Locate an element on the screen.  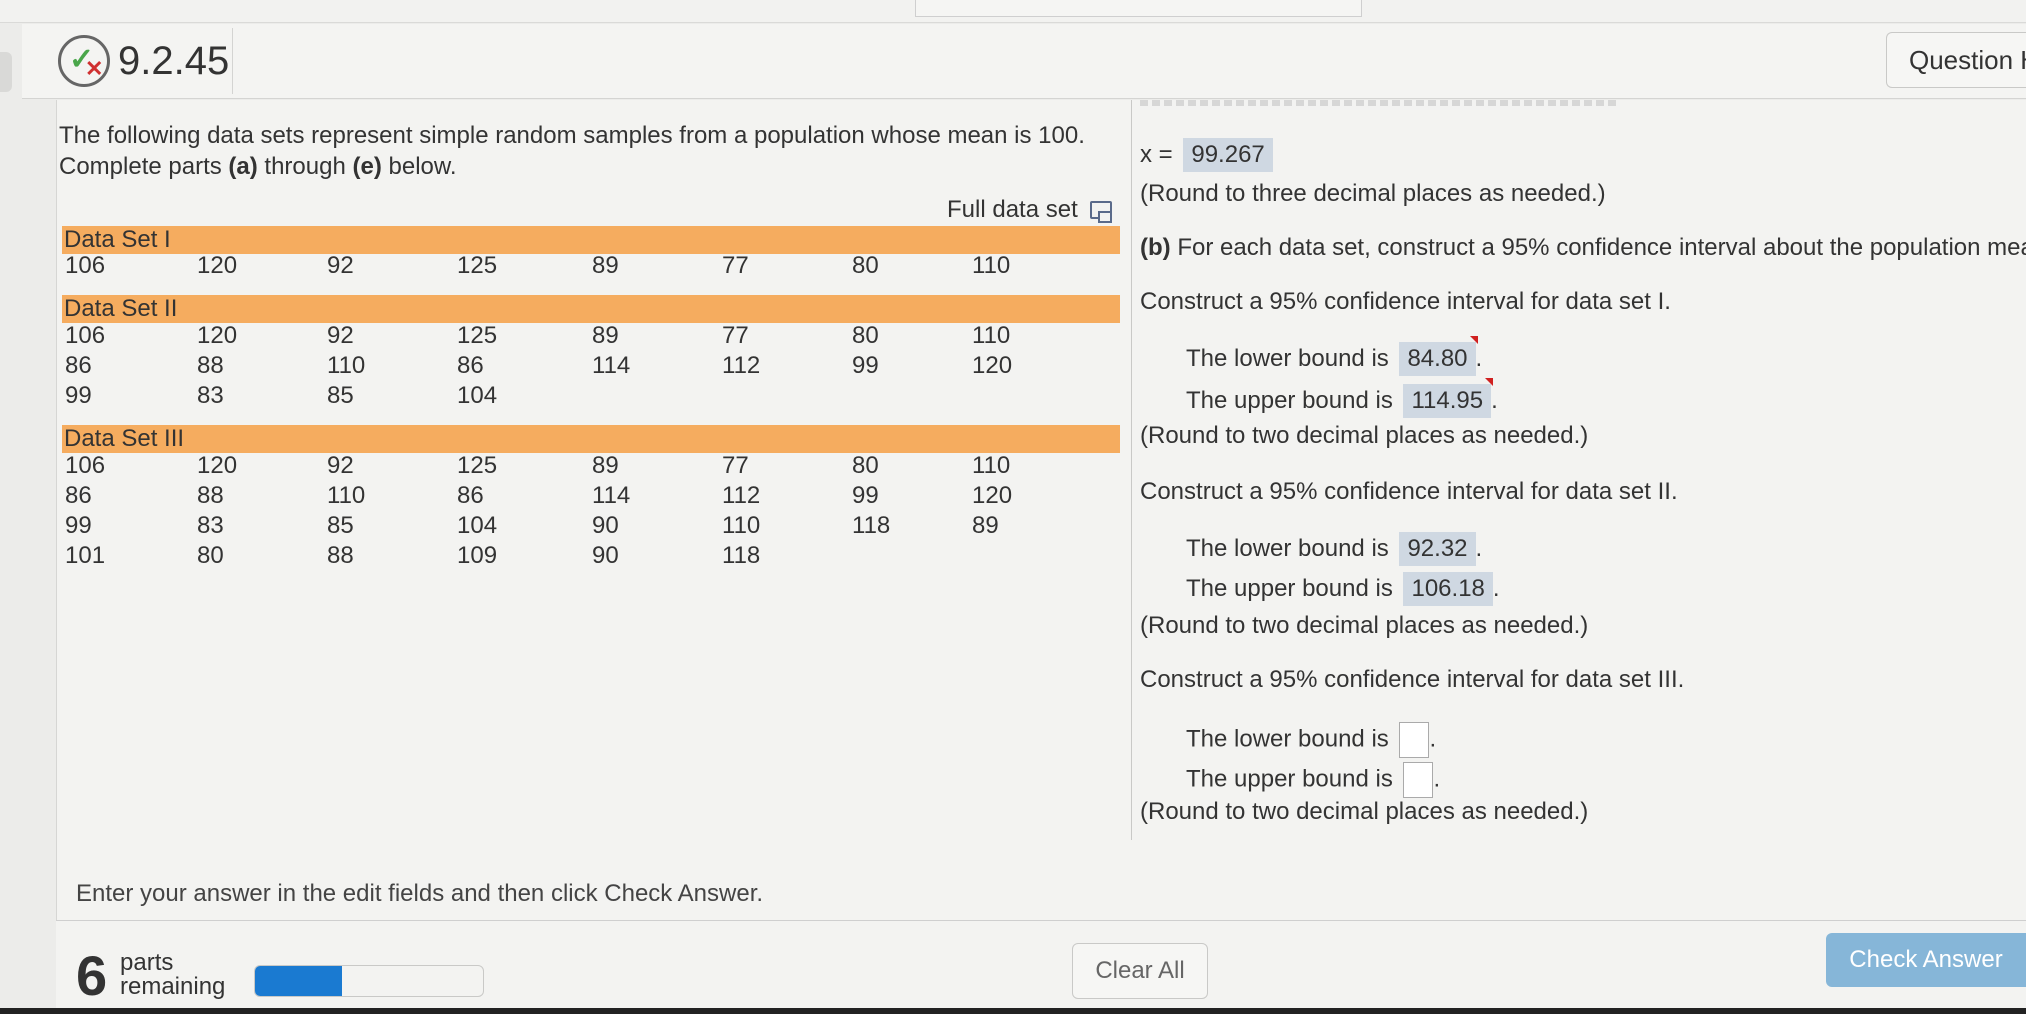
data-value-cell: 83 is located at coordinates (210, 395).